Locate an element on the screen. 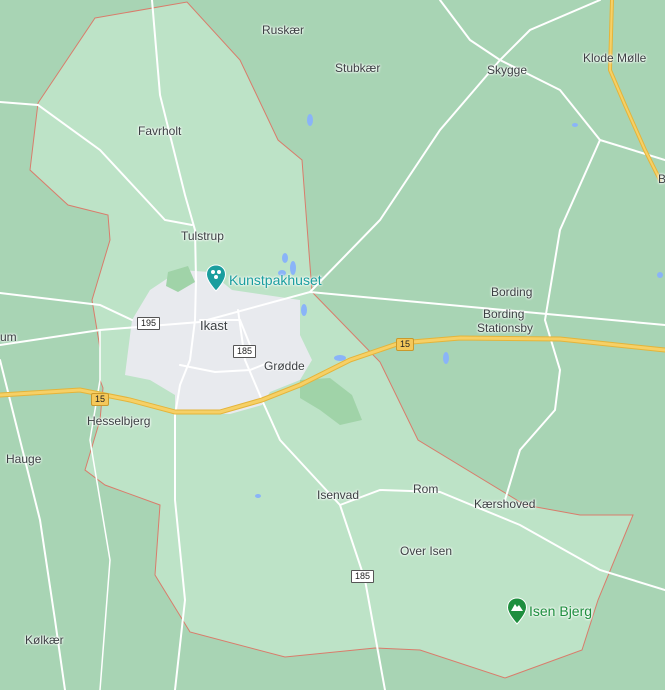 This screenshot has width=665, height=690. place-stubkaer: Stubkær is located at coordinates (358, 68).